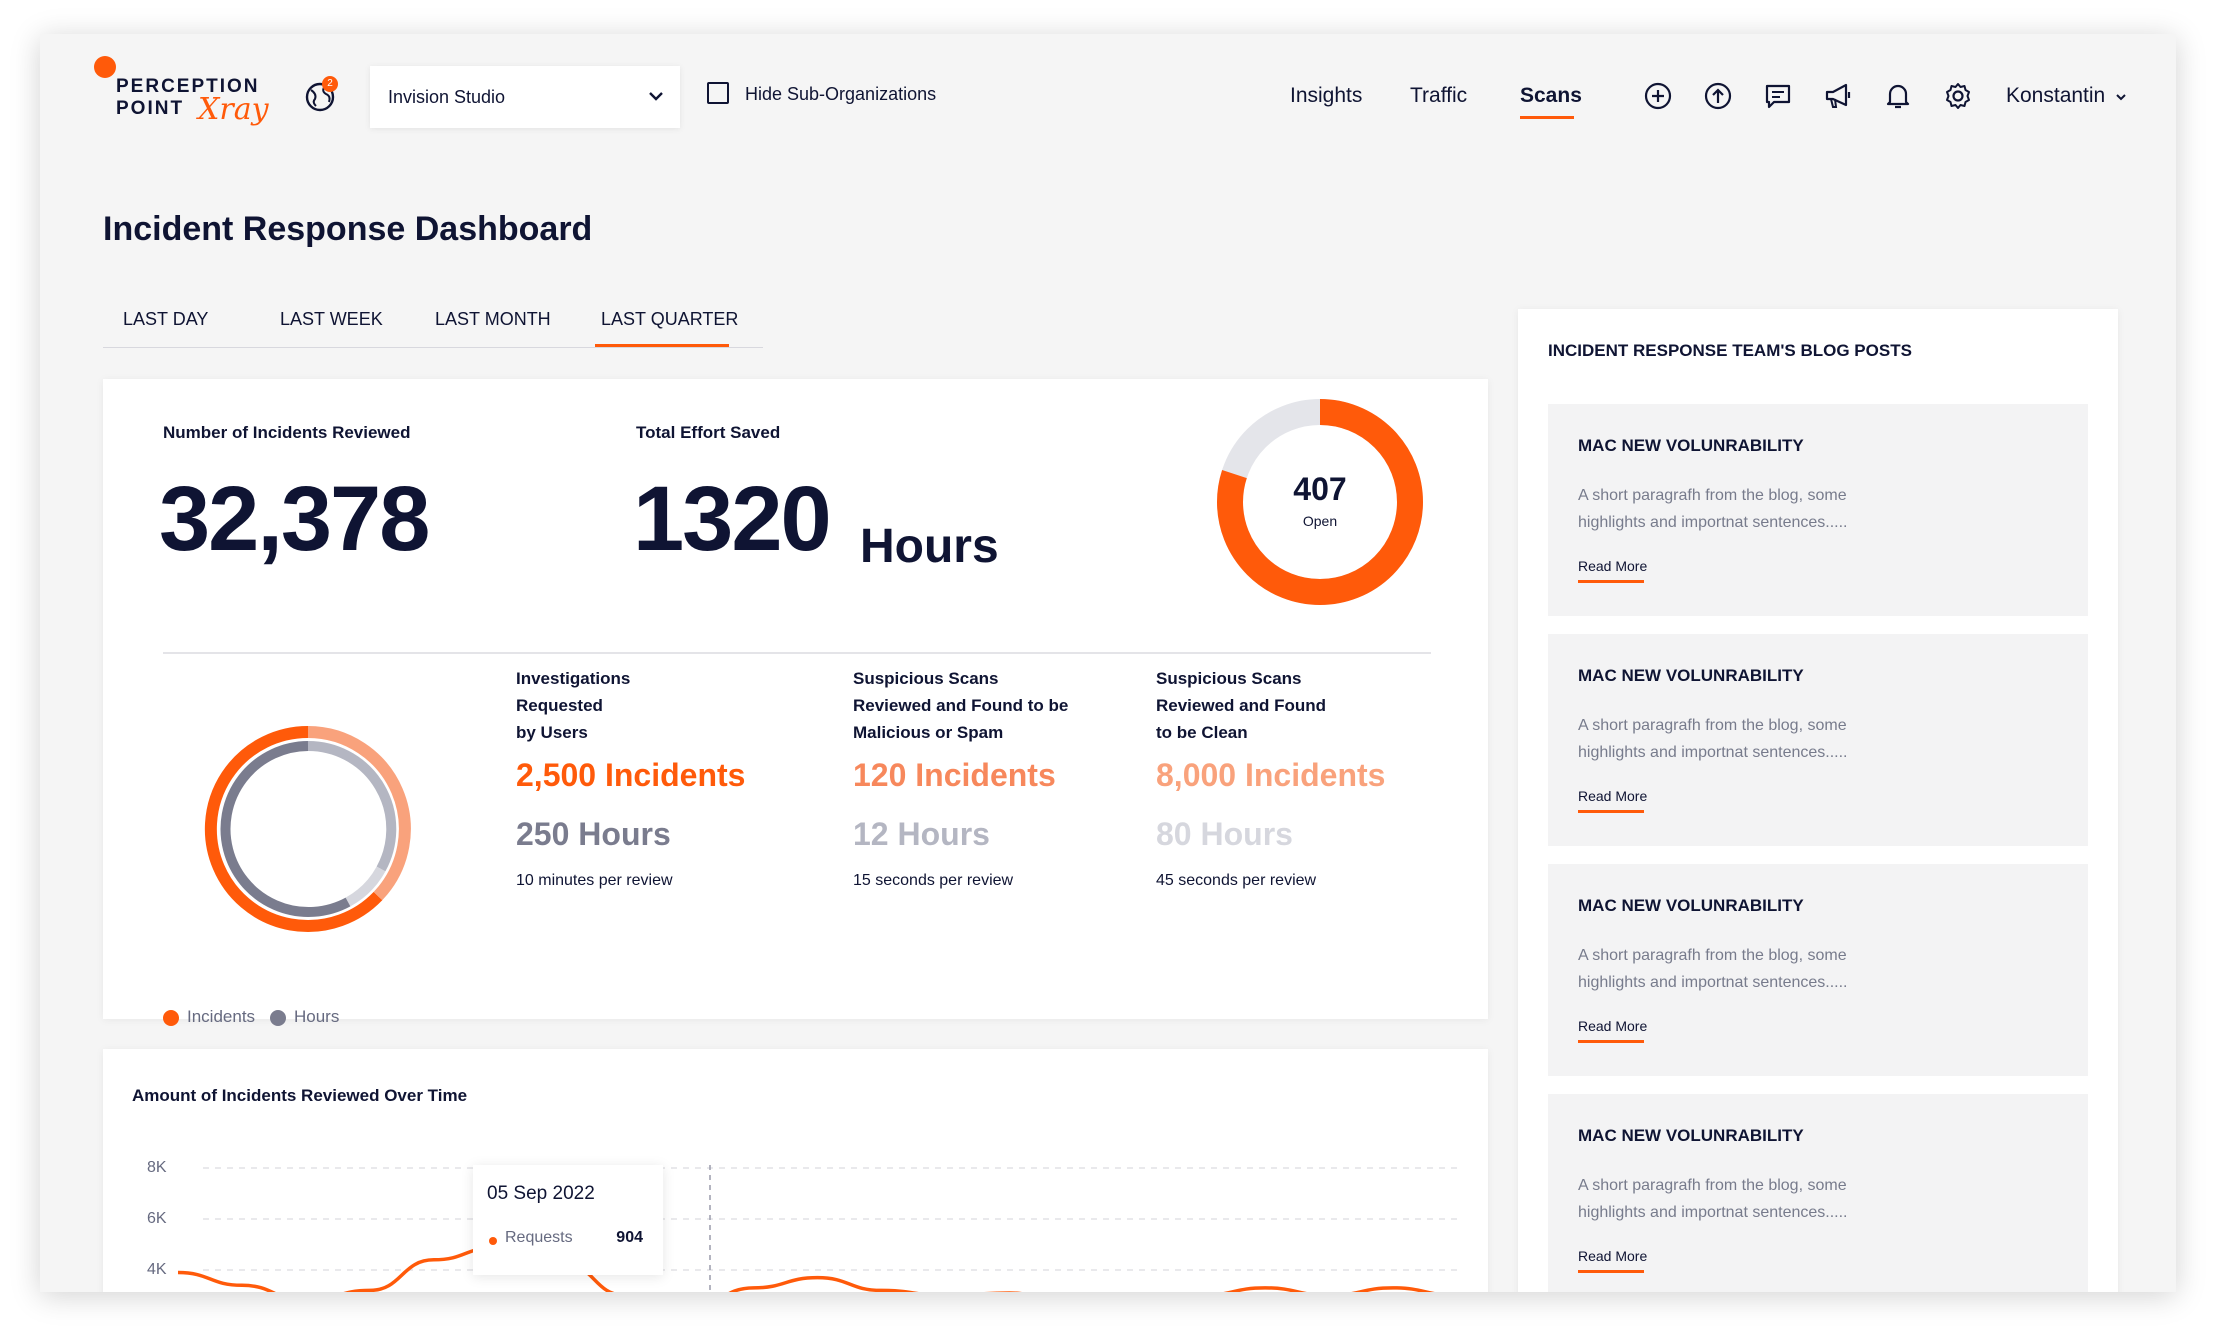 The height and width of the screenshot is (1342, 2214). Describe the element at coordinates (105, 67) in the screenshot. I see `logo-dot` at that location.